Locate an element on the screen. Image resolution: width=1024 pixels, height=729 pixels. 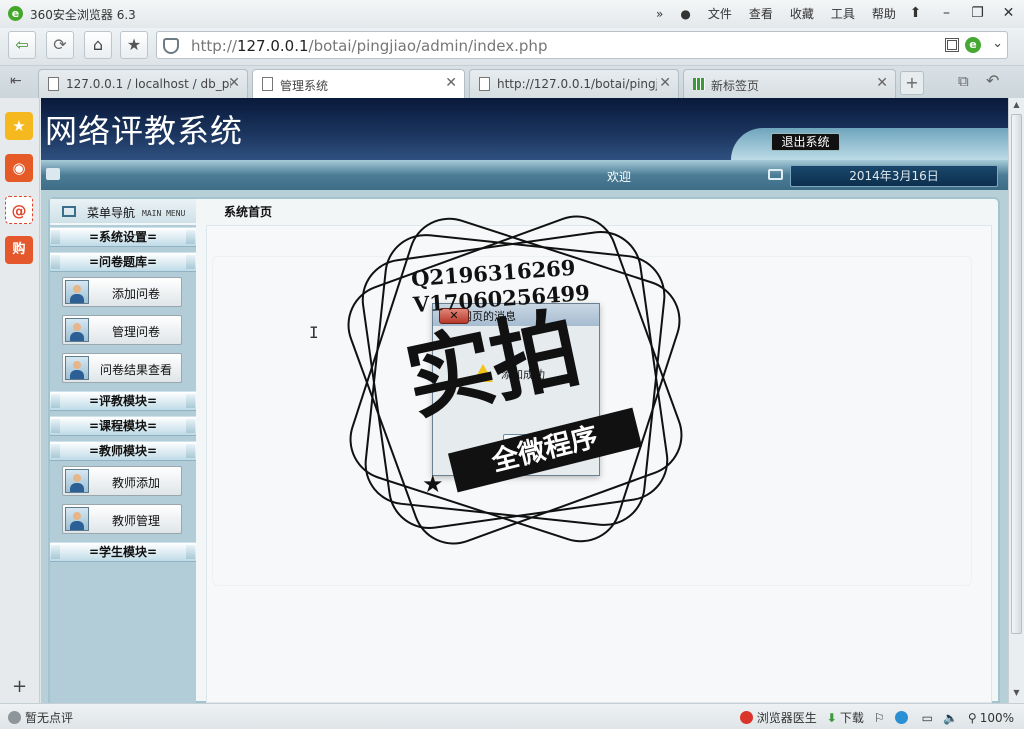
restore-button: ❐ is located at coordinates (977, 13).